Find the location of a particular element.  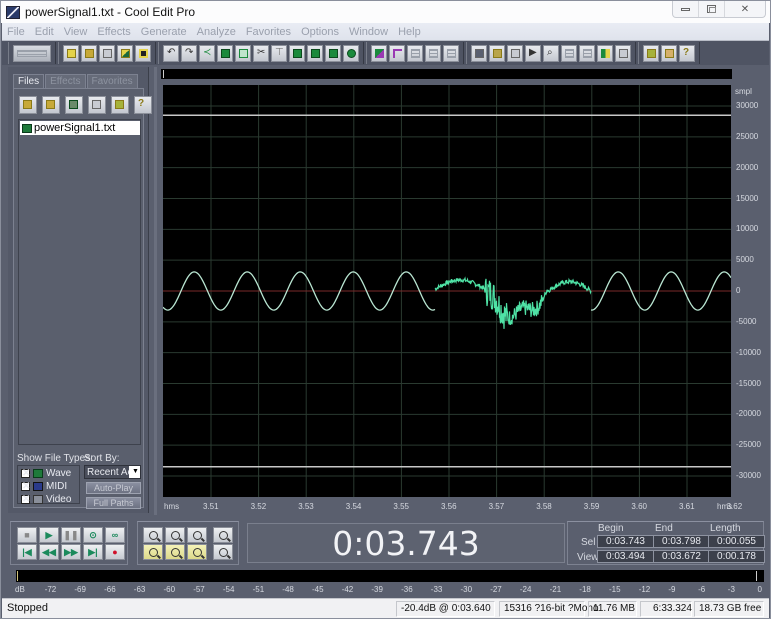

zoom-to-left-button is located at coordinates (153, 552).